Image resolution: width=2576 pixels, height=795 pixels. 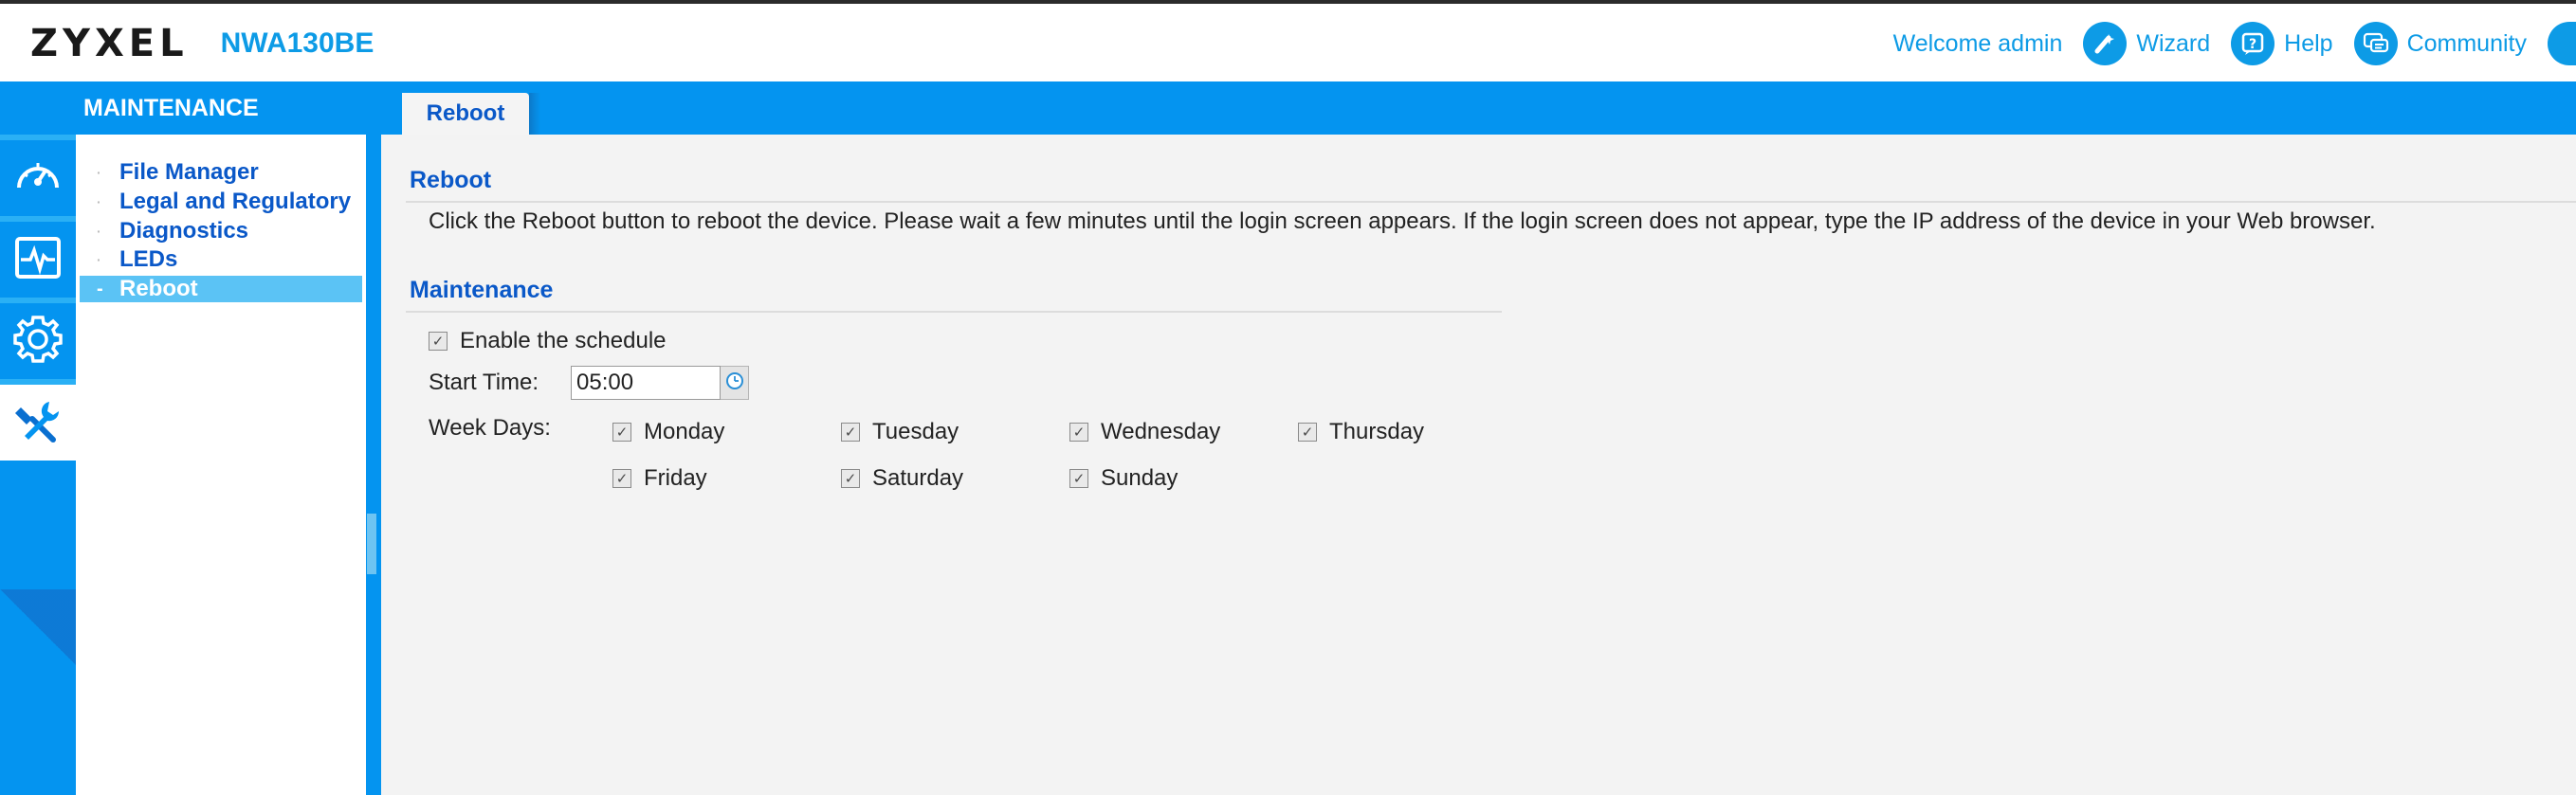 I want to click on monday-checkbox: ✓, so click(x=621, y=433).